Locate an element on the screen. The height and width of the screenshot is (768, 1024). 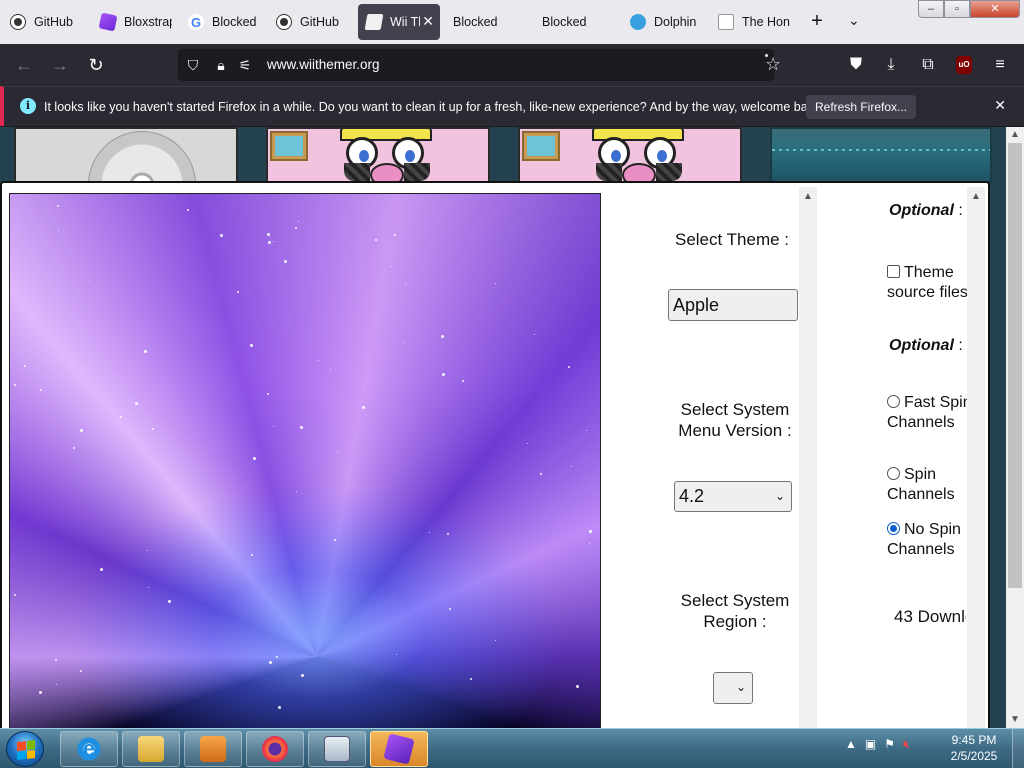
scroll-down-arrow-icon: ▼ is located at coordinates (1015, 720).